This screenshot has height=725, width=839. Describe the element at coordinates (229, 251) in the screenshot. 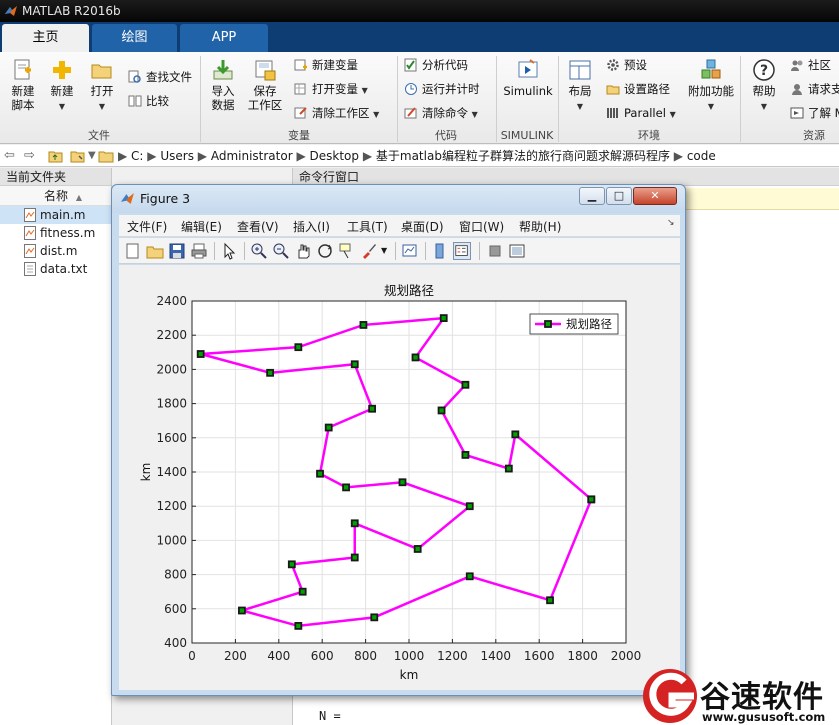

I see `pointer-arrow-icon` at that location.